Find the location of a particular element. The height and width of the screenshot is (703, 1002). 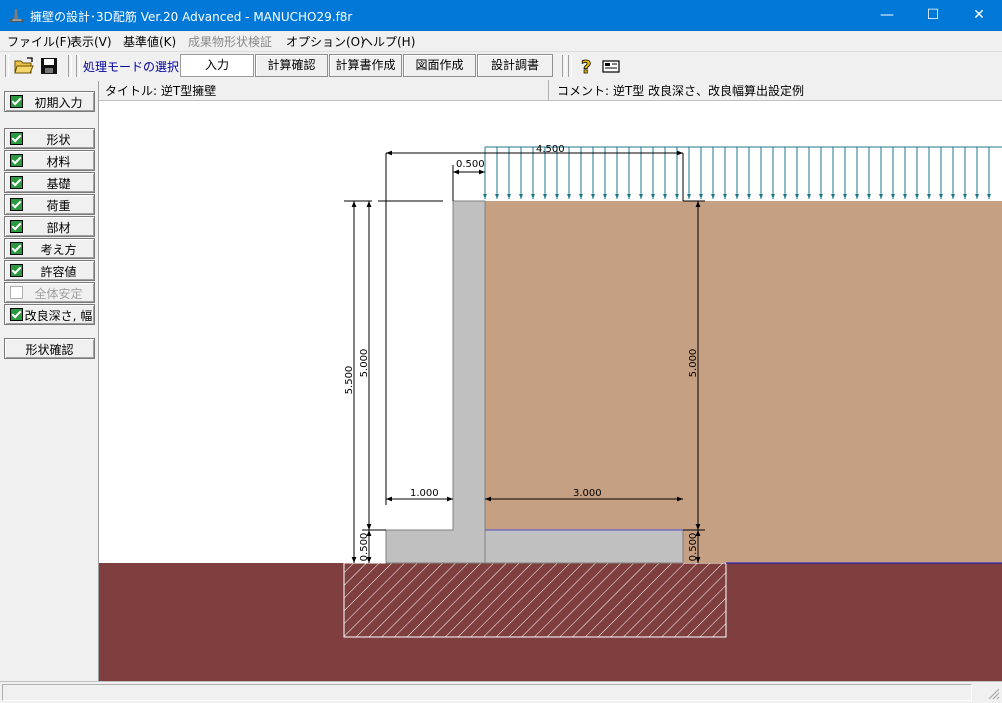

mode-report-button: 計算書作成 is located at coordinates (365, 65).